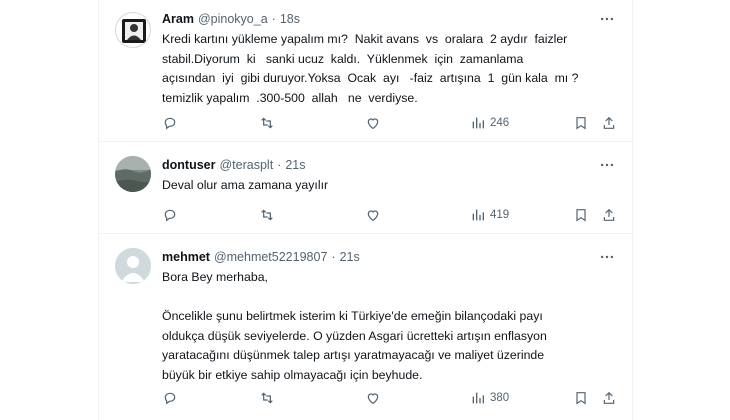  Describe the element at coordinates (290, 19) in the screenshot. I see `timestamp: 18s` at that location.